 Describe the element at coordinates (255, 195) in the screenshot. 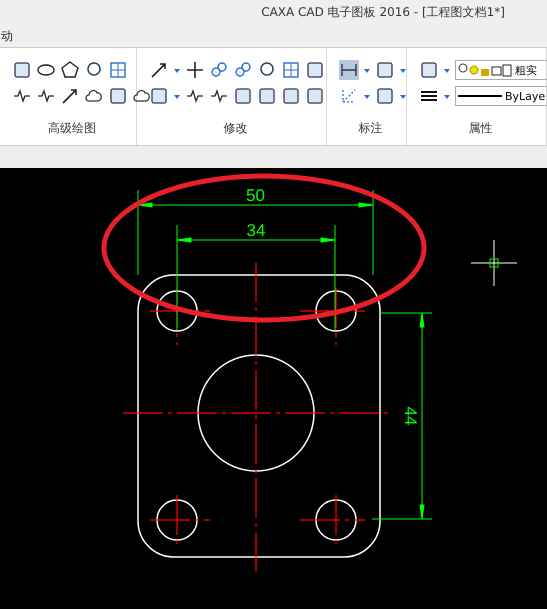

I see `dimension-text: 50` at that location.